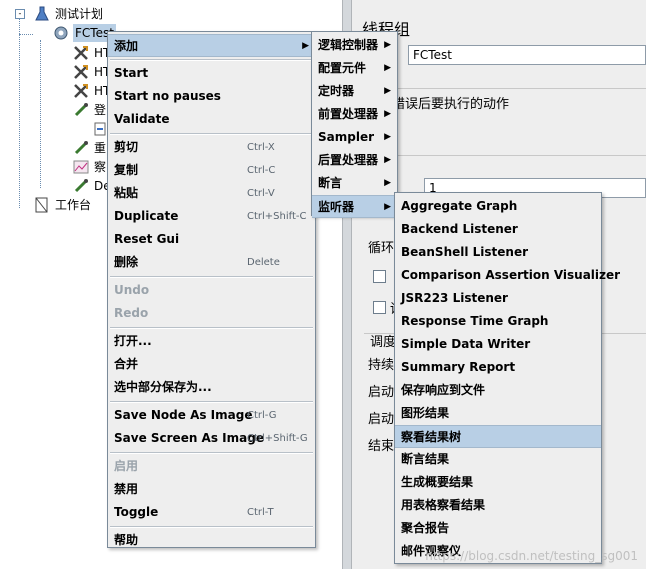 The height and width of the screenshot is (569, 646). What do you see at coordinates (381, 365) in the screenshot?
I see `duration-label: 持续` at bounding box center [381, 365].